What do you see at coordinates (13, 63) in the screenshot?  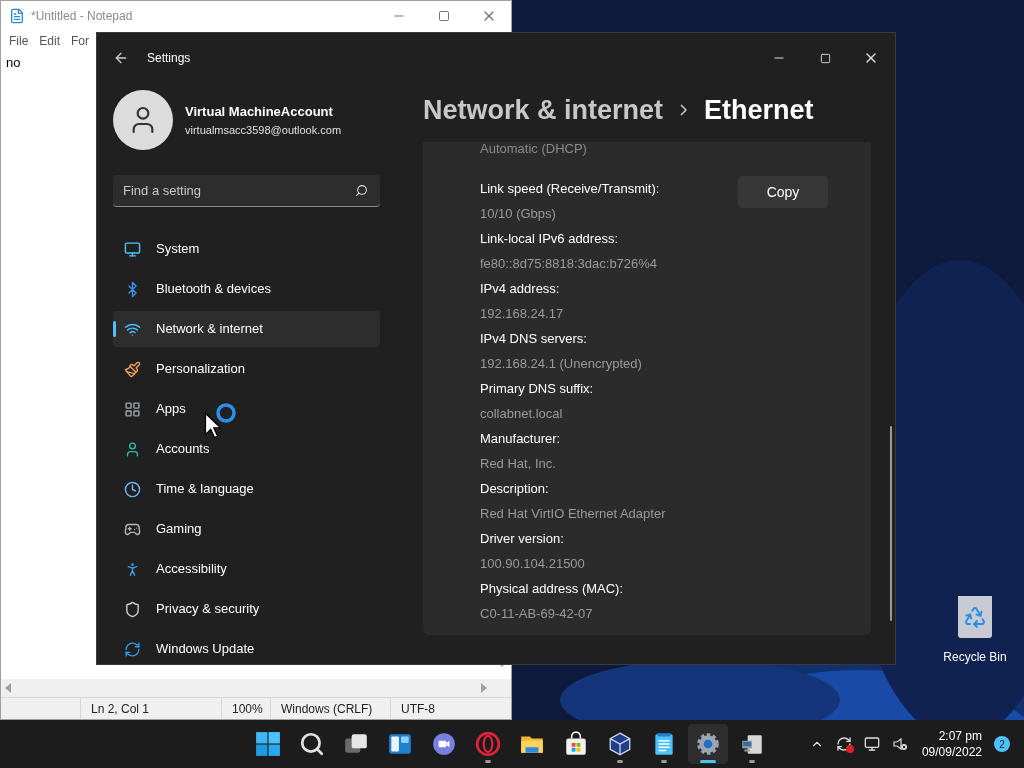 I see `document-text: no` at bounding box center [13, 63].